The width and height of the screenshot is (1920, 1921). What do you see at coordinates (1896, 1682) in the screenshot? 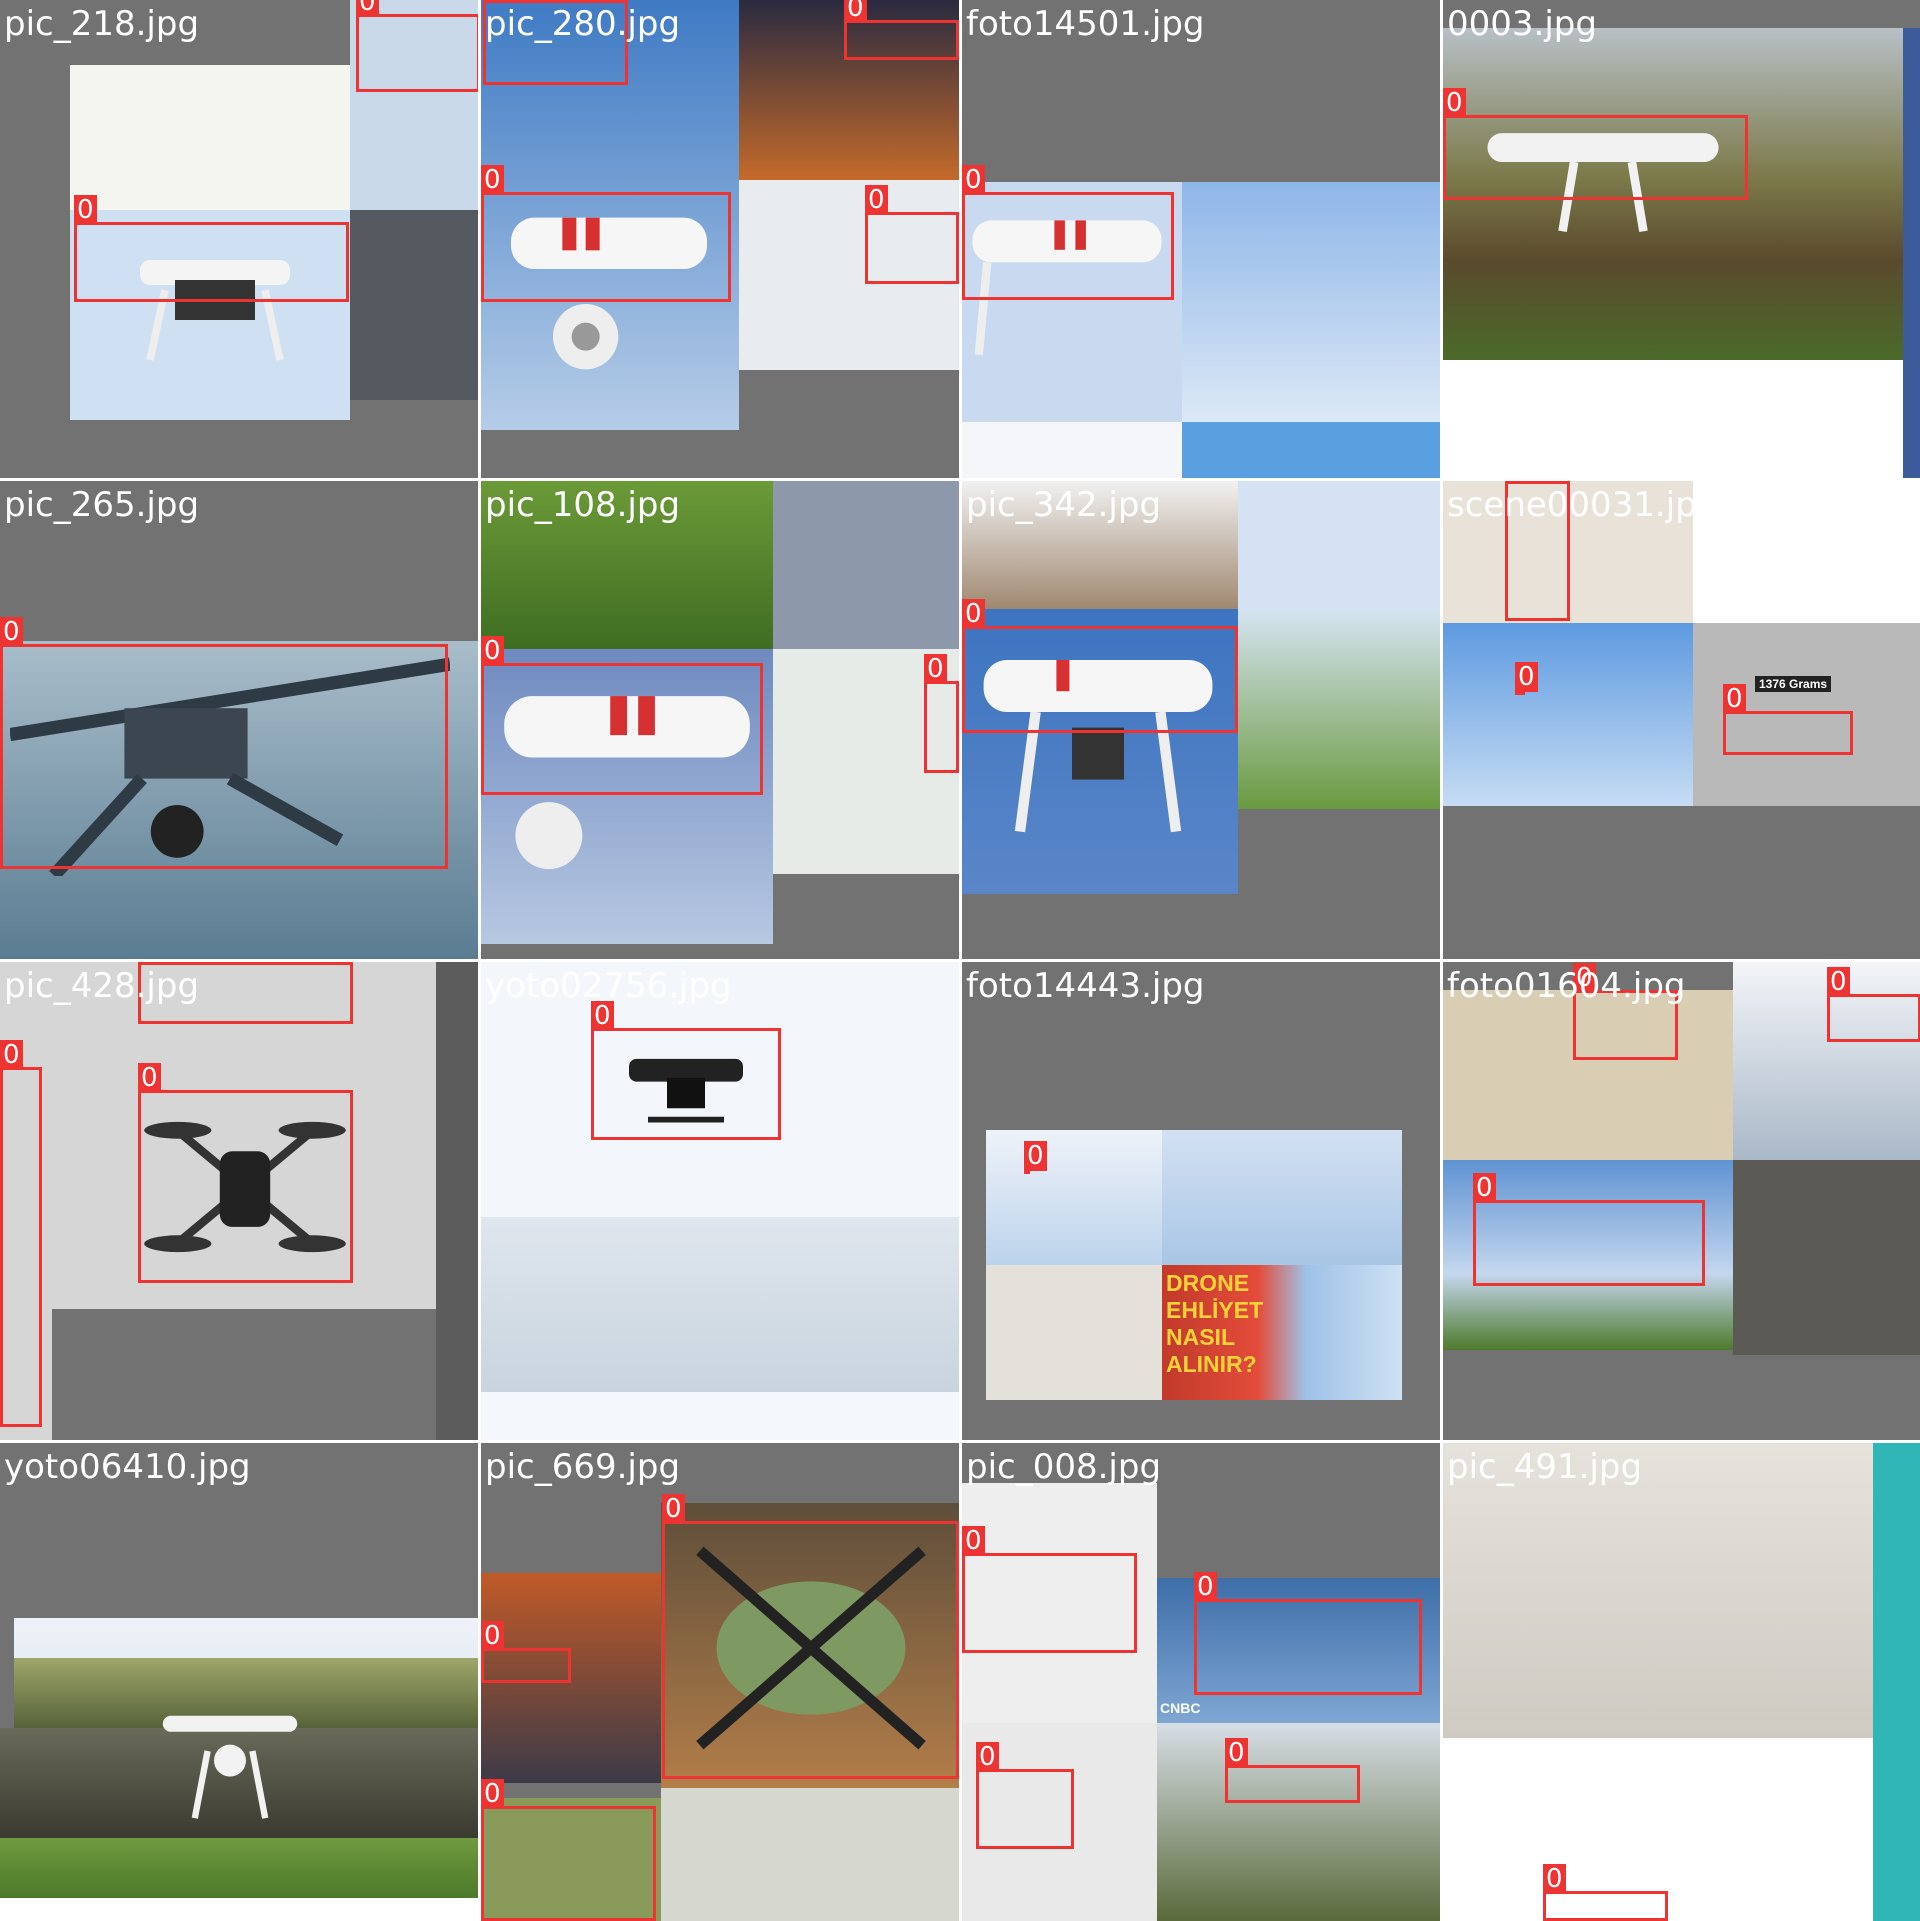
I see `photo-teal` at bounding box center [1896, 1682].